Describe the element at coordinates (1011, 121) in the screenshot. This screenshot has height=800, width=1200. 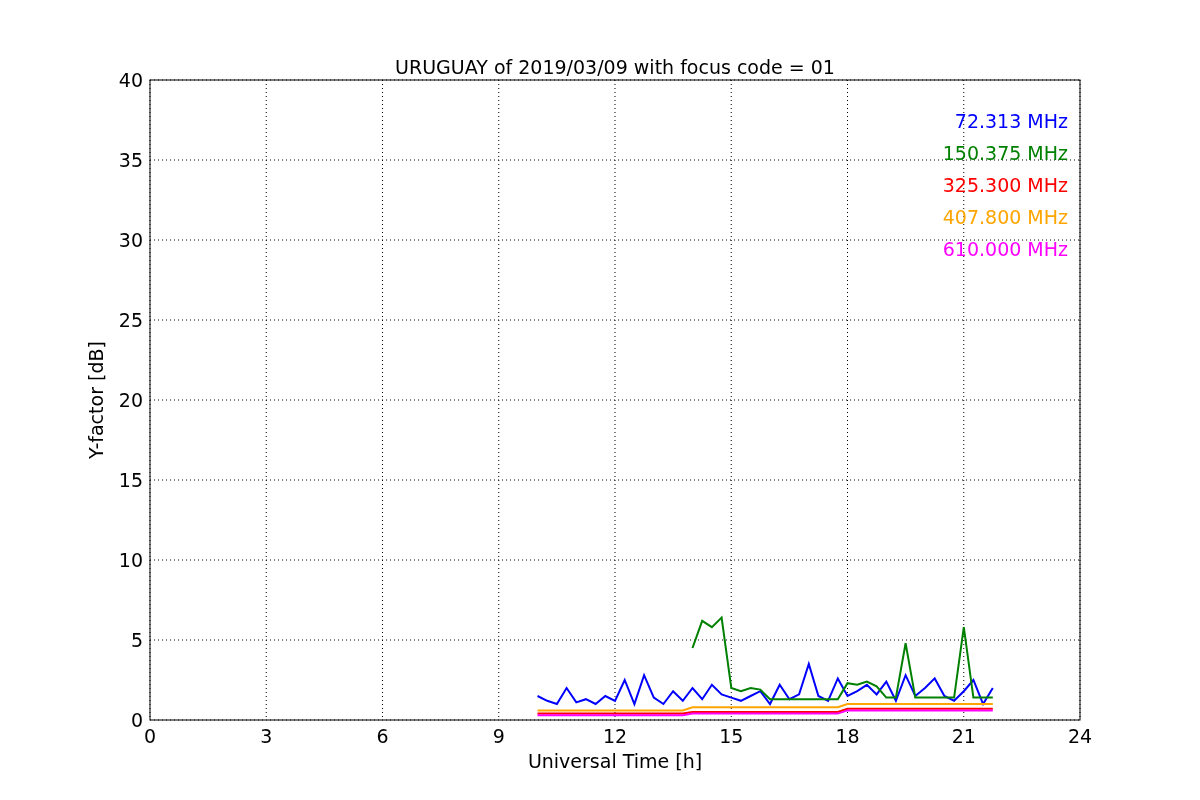
I see `legend-label: 72.313 MHz` at that location.